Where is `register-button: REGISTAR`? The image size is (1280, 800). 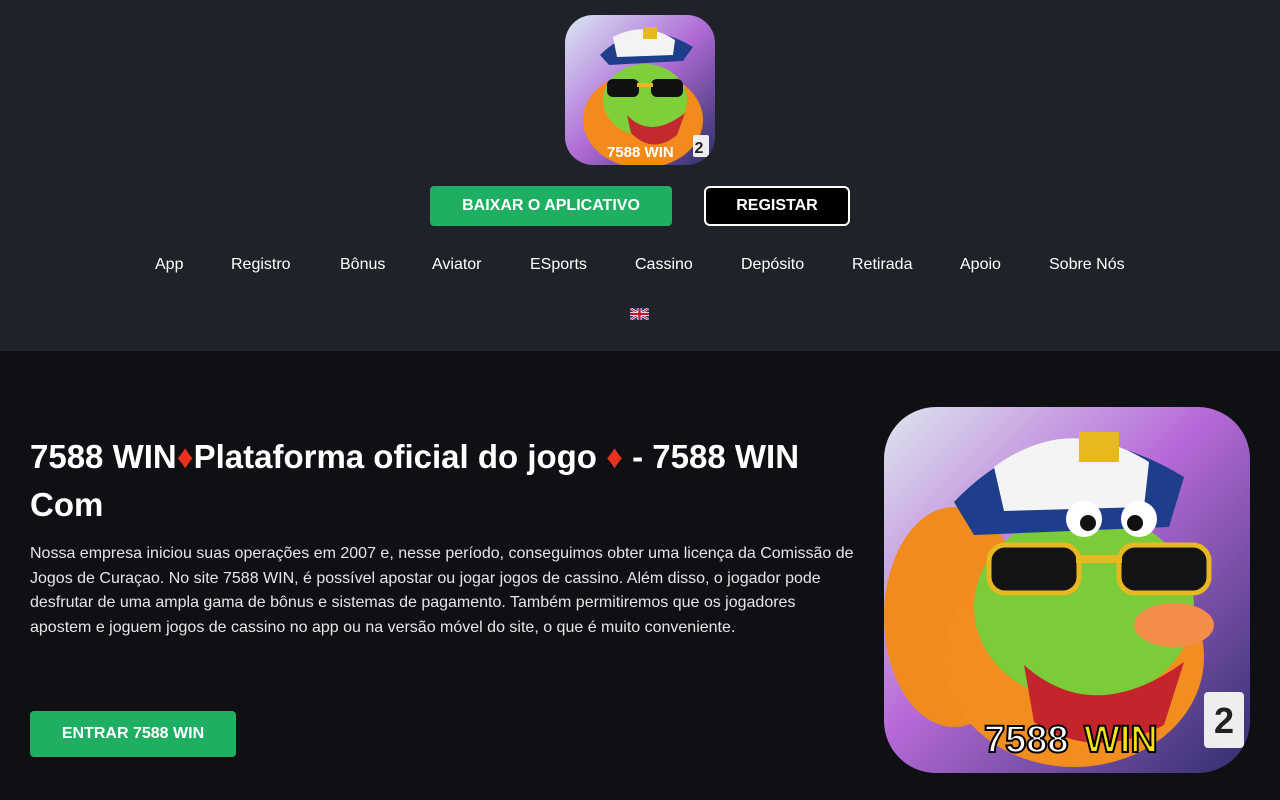 register-button: REGISTAR is located at coordinates (777, 206).